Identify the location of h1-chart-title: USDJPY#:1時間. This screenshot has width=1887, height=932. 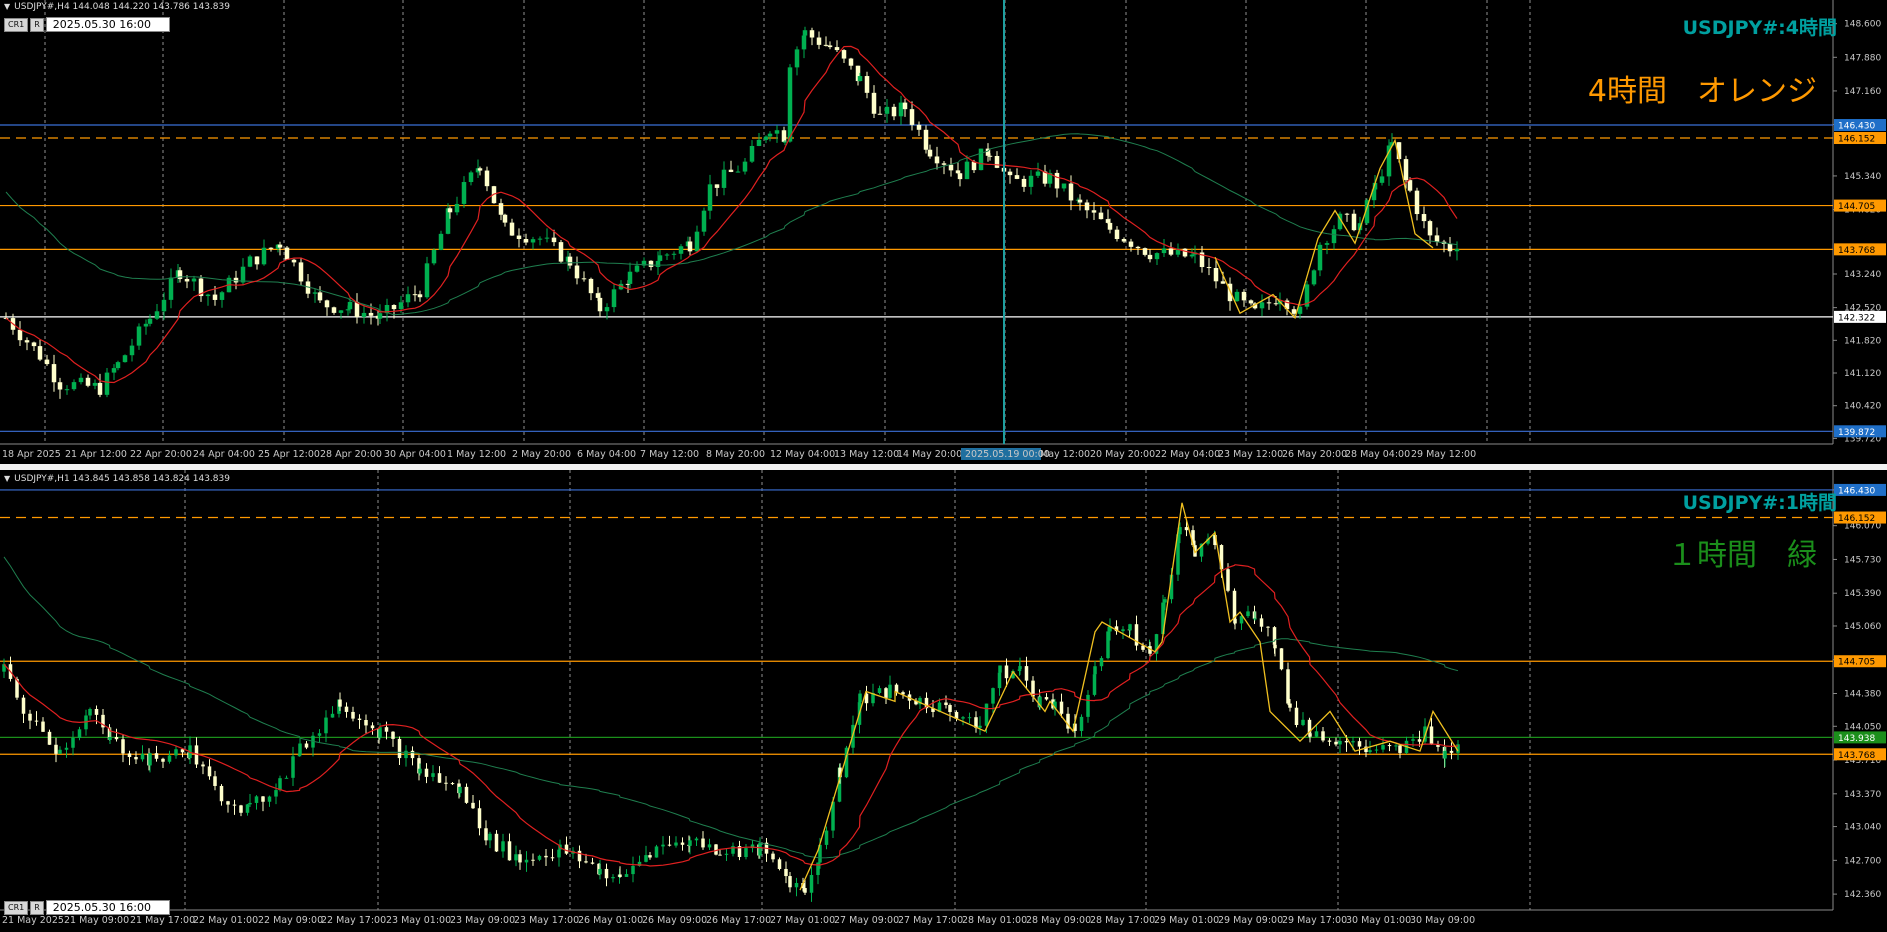
(1759, 503).